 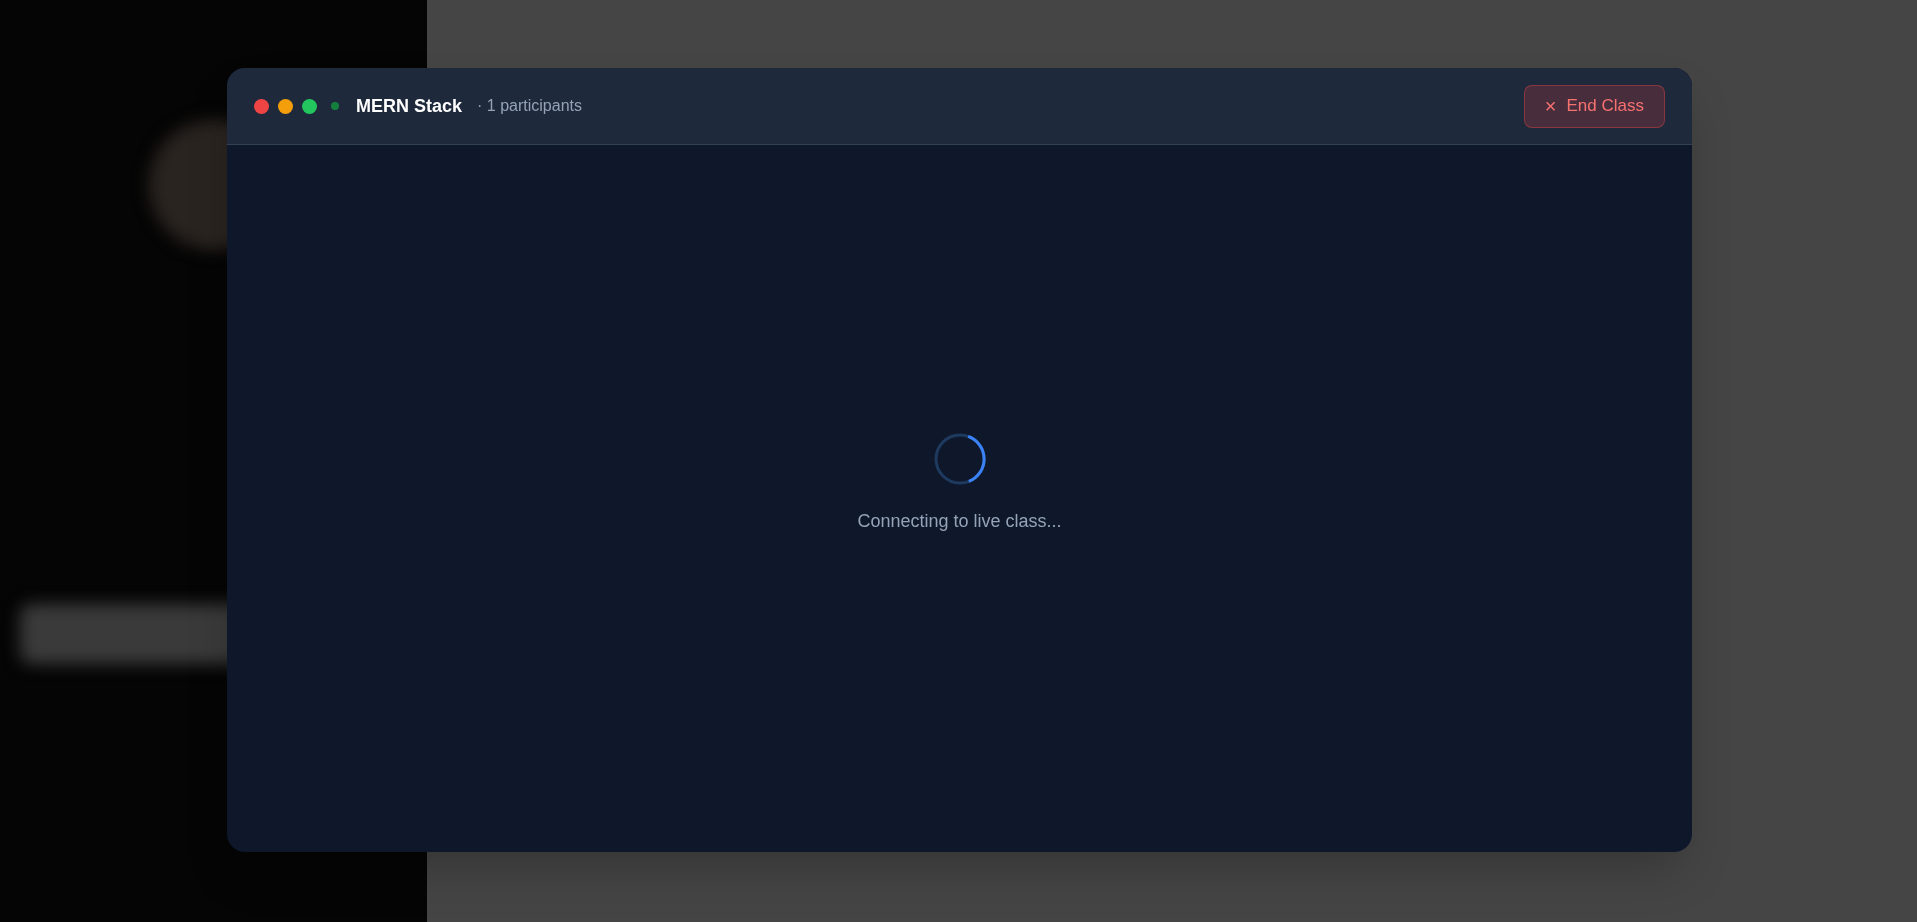 What do you see at coordinates (409, 106) in the screenshot?
I see `class-title: MERN Stack` at bounding box center [409, 106].